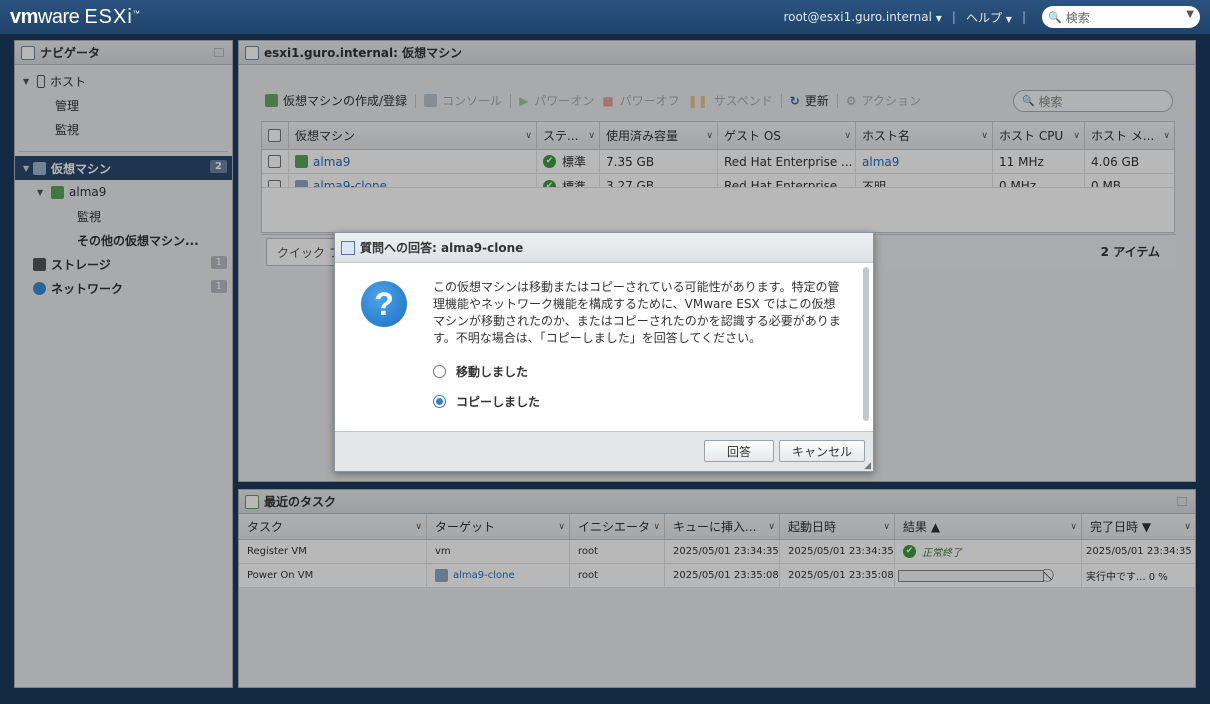 This screenshot has width=1210, height=704. What do you see at coordinates (604, 248) in the screenshot?
I see `dialog-header: 質問への回答: alma9-clone` at bounding box center [604, 248].